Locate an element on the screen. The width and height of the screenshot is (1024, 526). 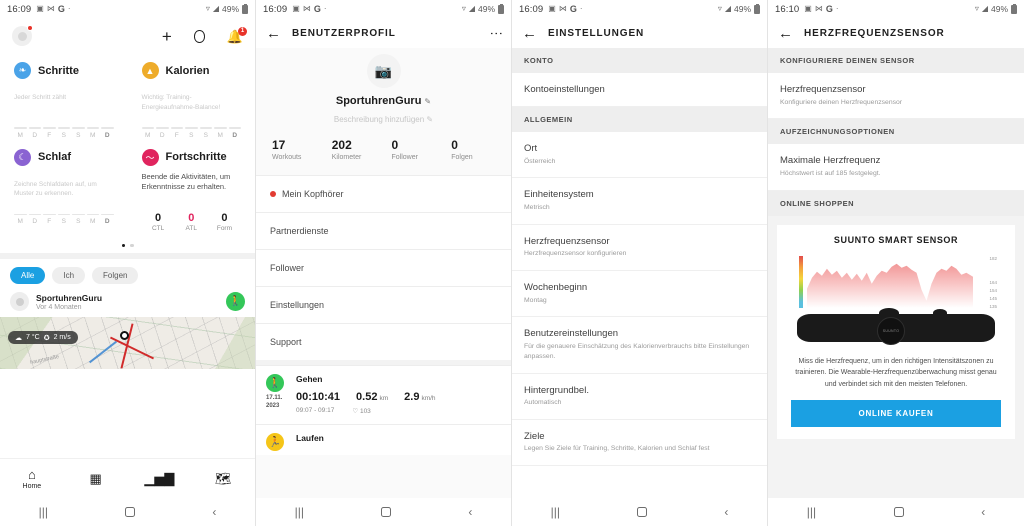
bottomnav-home: ⌂ Home is located at coordinates (32, 479).